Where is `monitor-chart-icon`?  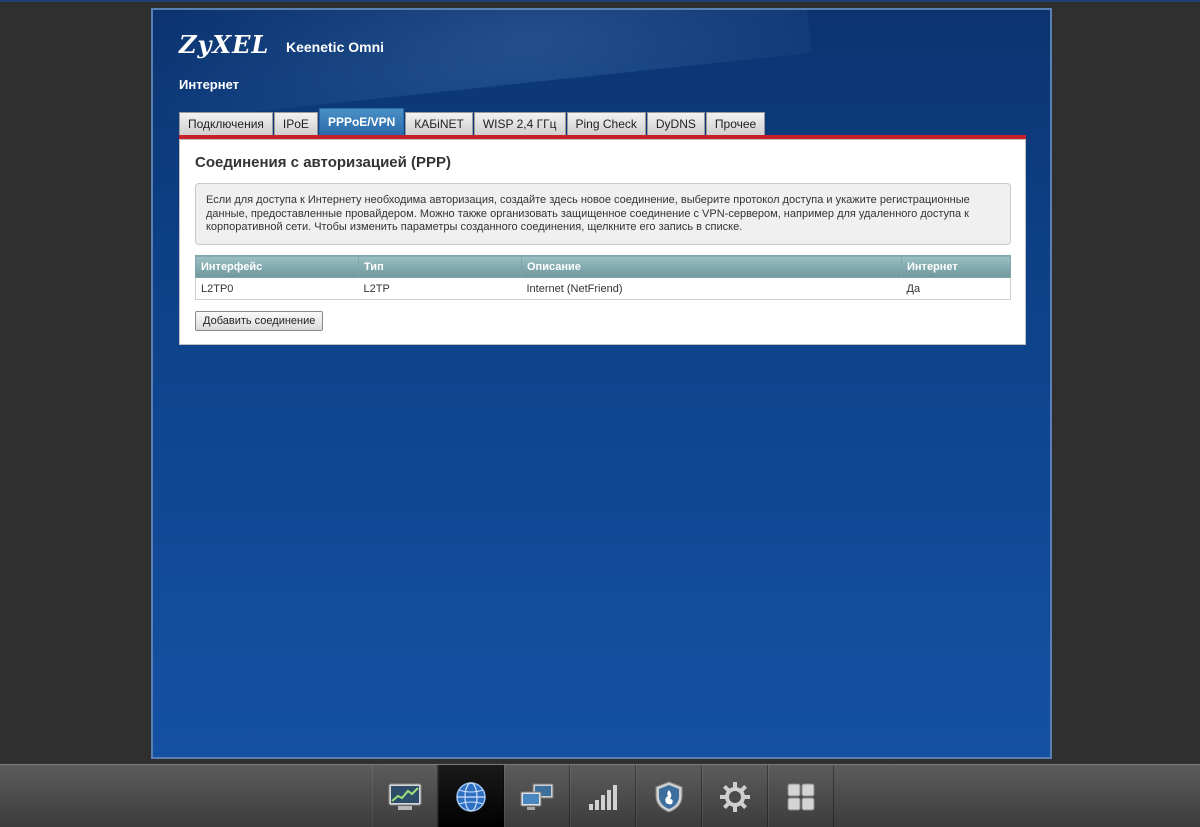
monitor-chart-icon is located at coordinates (405, 796).